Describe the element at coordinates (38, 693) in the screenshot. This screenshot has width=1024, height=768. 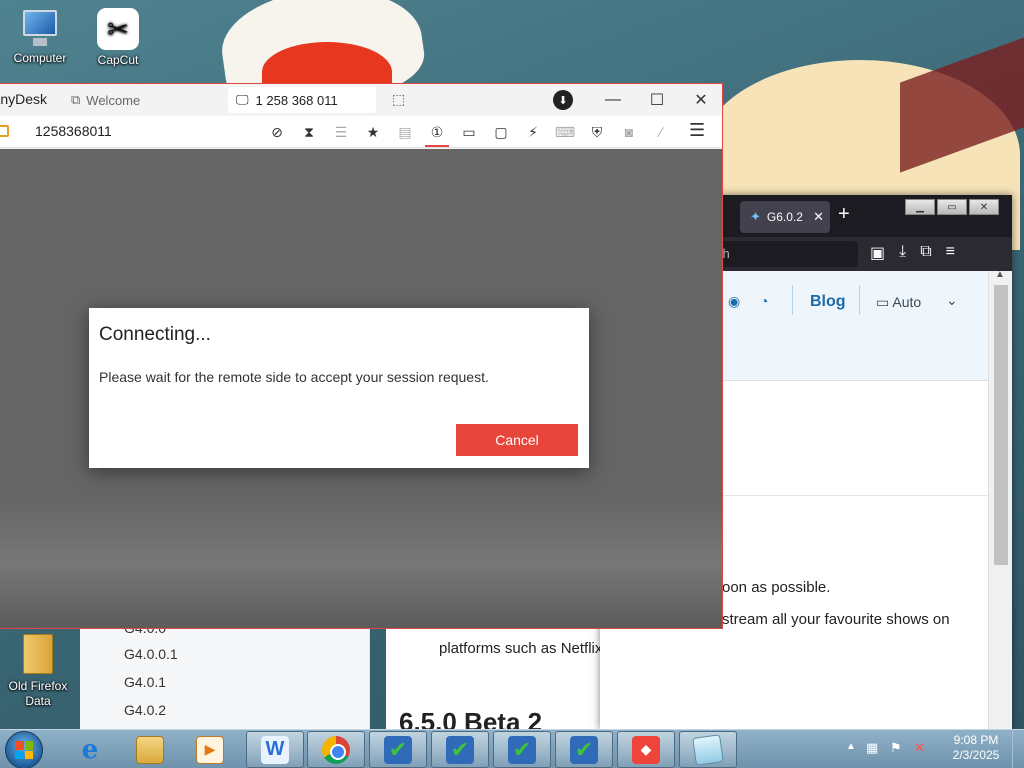
I see `desktop-icon-label: Old Firefox Data` at that location.